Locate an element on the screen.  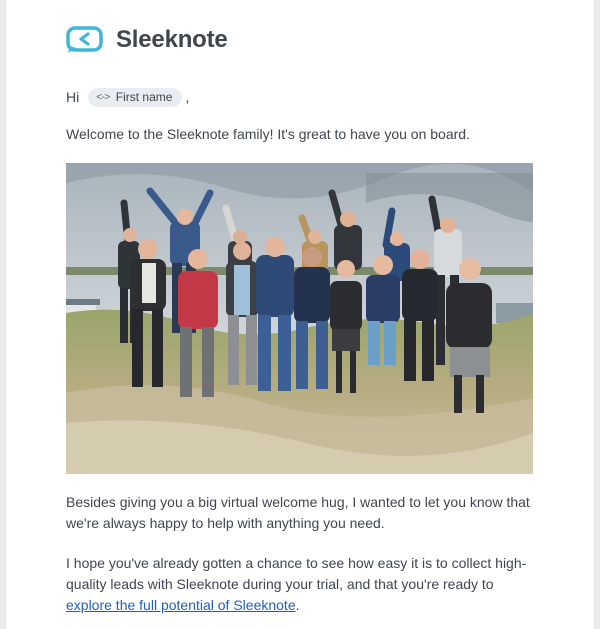
first-name-merge-tag: <-> First name is located at coordinates (135, 97).